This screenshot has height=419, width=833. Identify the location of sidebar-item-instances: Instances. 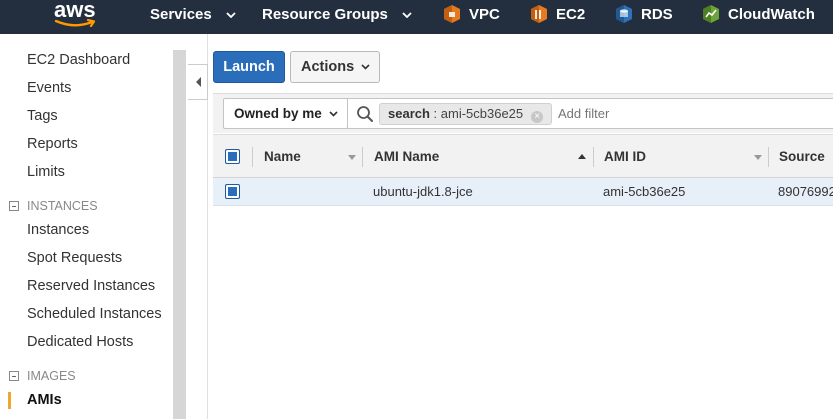
(58, 230).